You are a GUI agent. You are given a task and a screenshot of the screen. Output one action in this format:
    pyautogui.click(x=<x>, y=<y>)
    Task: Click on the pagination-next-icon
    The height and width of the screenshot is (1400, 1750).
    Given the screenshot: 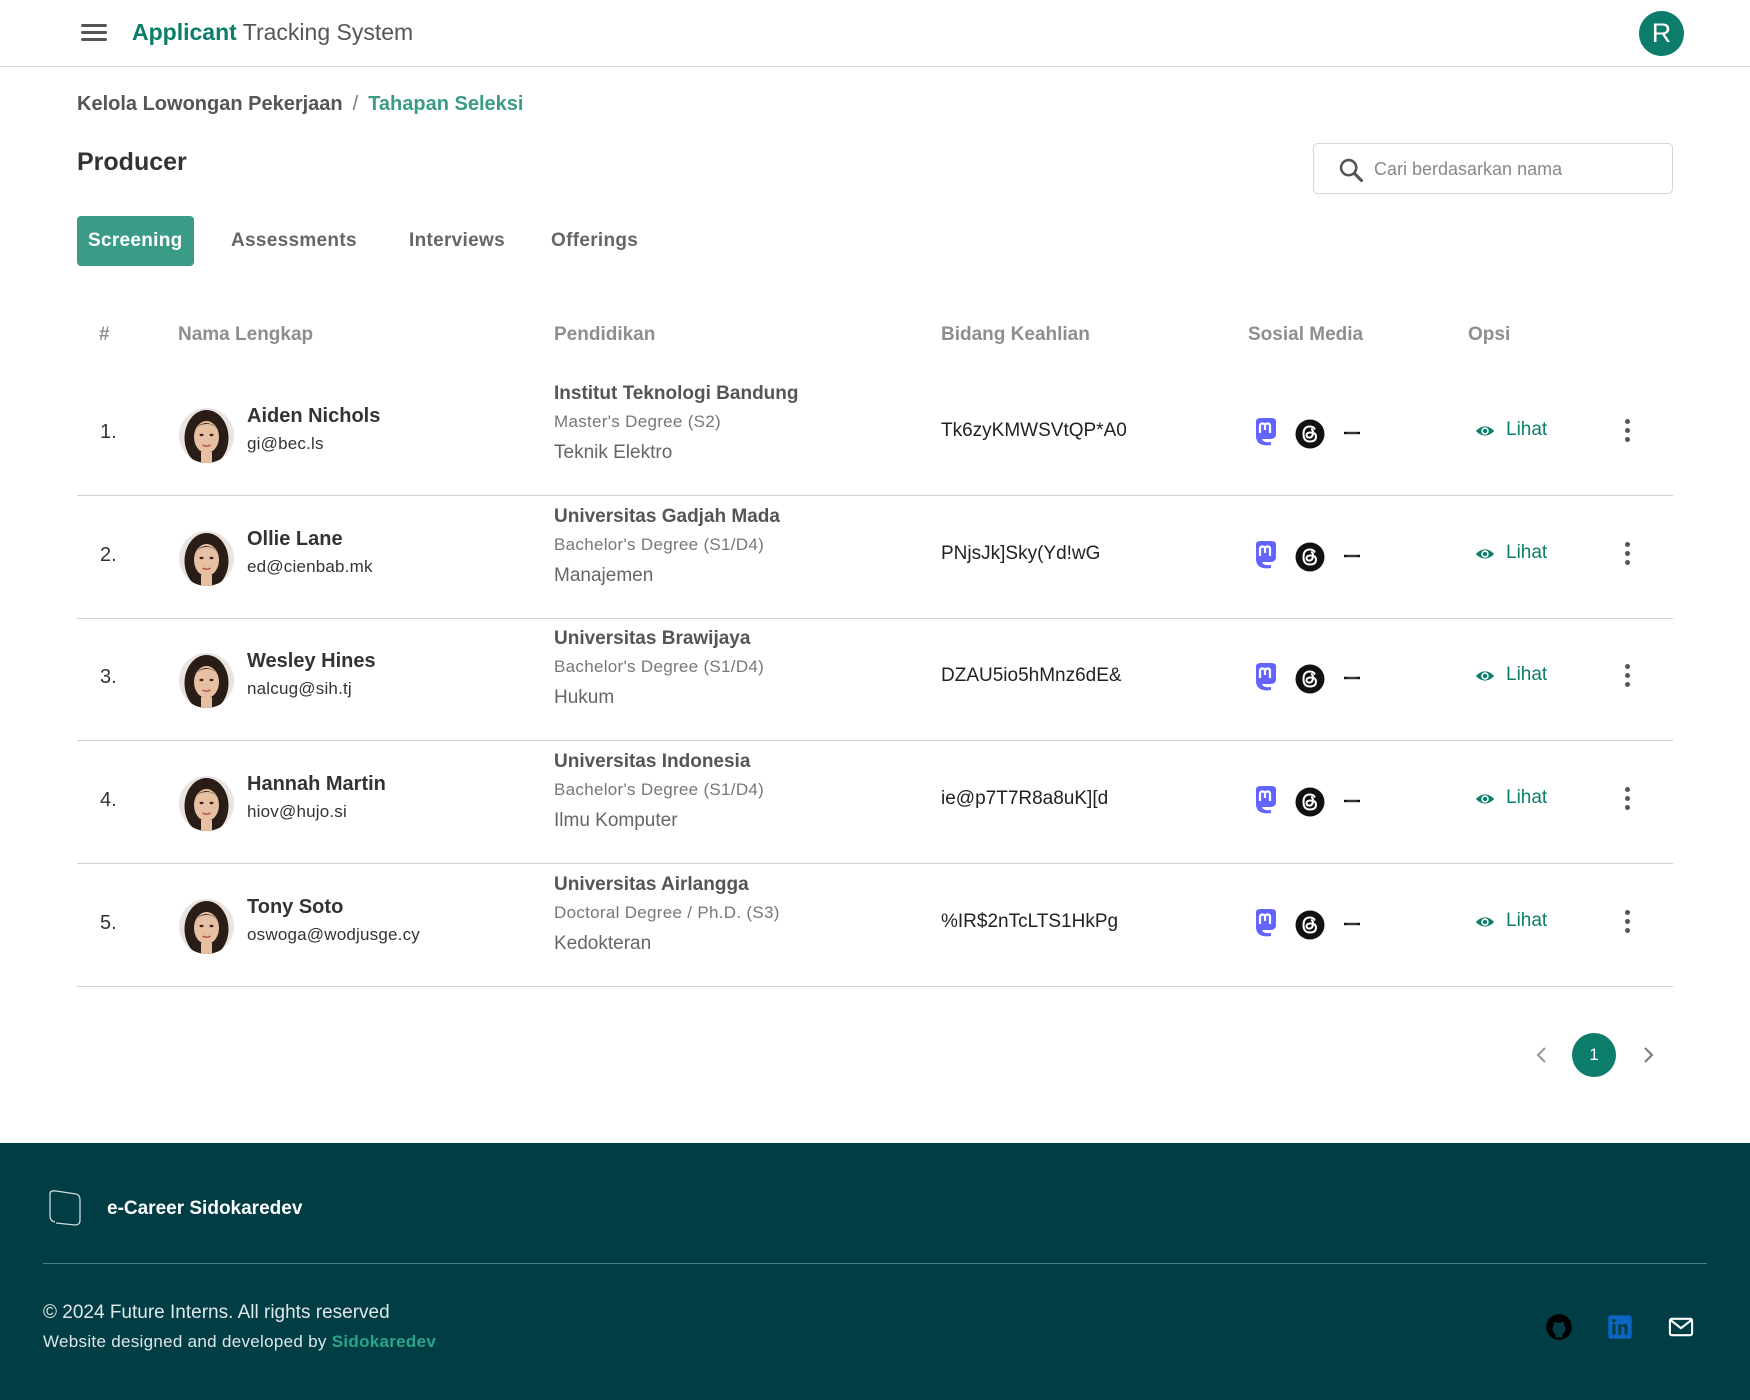 What is the action you would take?
    pyautogui.click(x=1648, y=1055)
    